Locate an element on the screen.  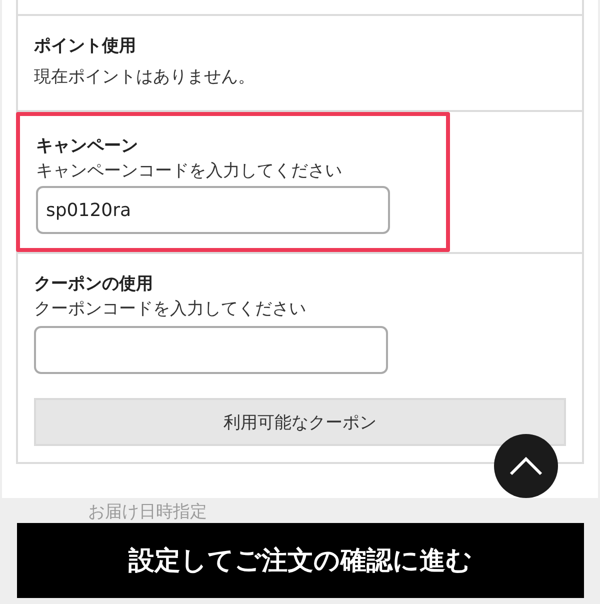
campaign-code-field: sp0120ra is located at coordinates (213, 210).